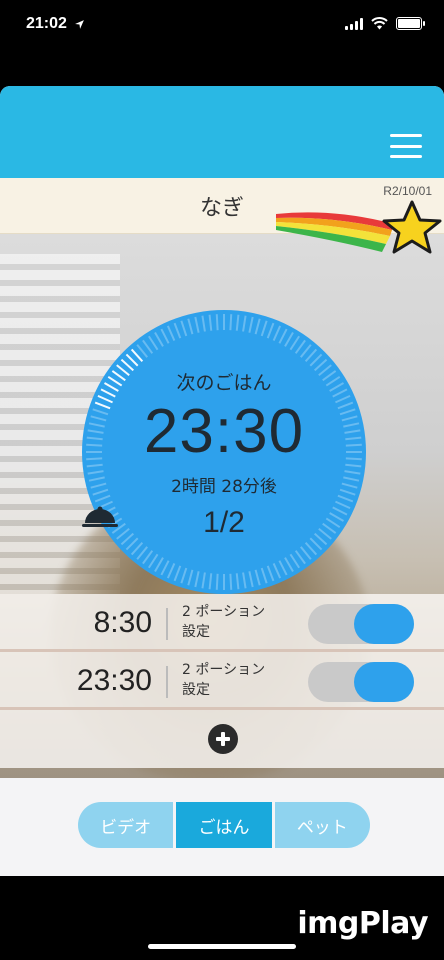  I want to click on hamburger-menu-icon, so click(406, 146).